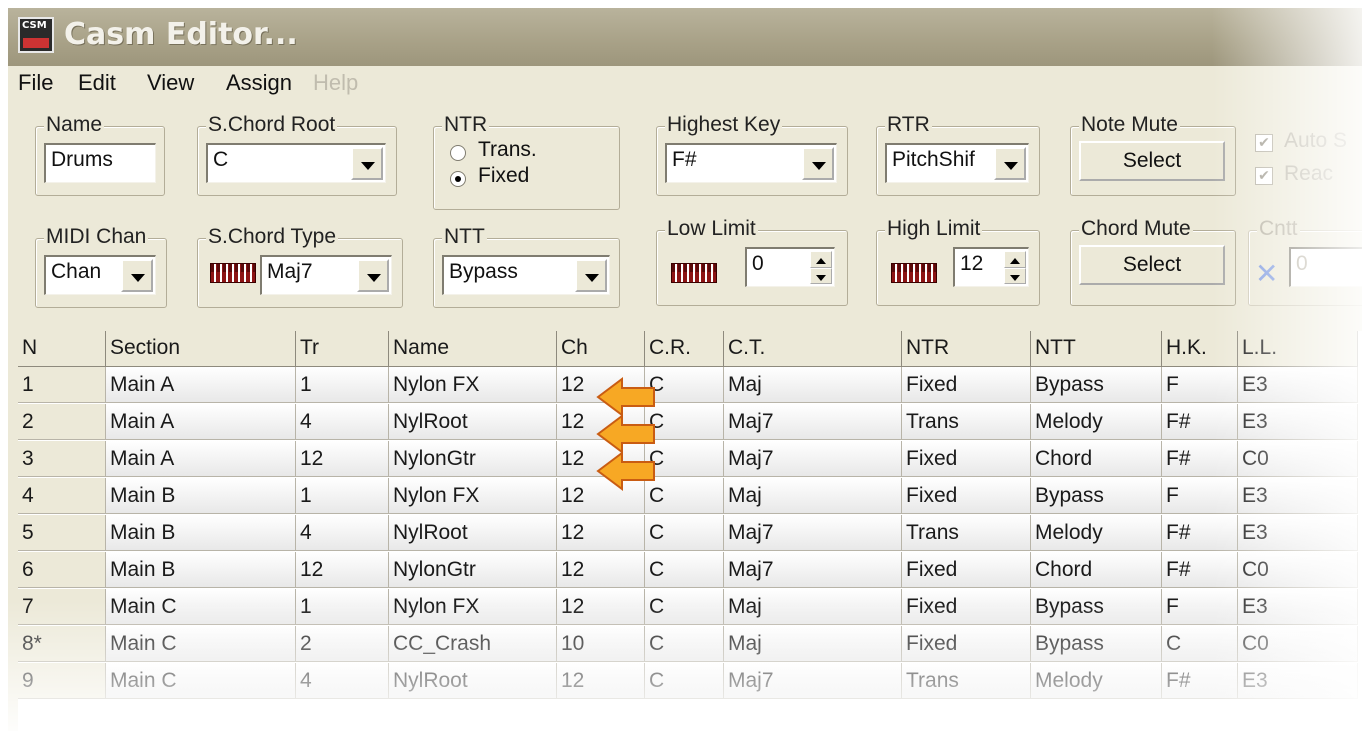 This screenshot has width=1362, height=731. I want to click on cell-n: 6, so click(62, 570).